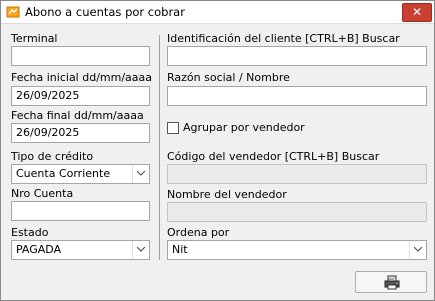 Image resolution: width=435 pixels, height=301 pixels. Describe the element at coordinates (39, 249) in the screenshot. I see `estado-value: PAGADA` at that location.